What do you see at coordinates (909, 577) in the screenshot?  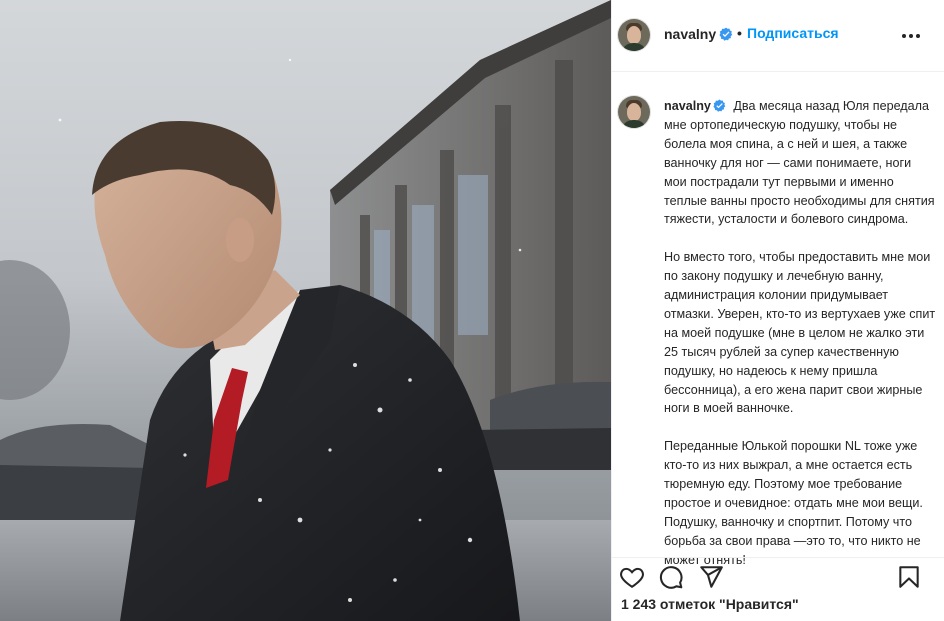 I see `bookmark-icon` at bounding box center [909, 577].